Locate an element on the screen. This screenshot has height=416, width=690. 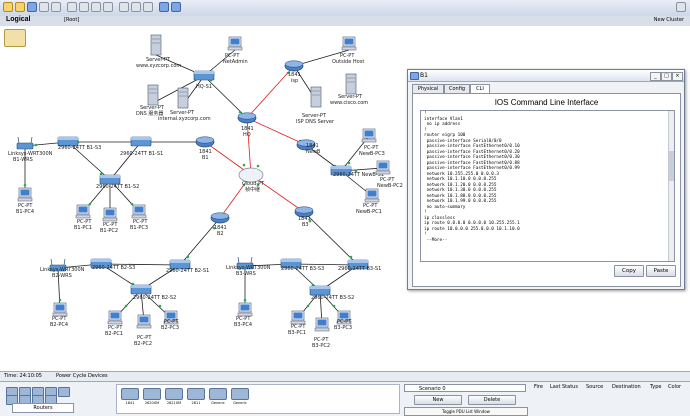
pc-b2-pc4 is located at coordinates (60, 309).